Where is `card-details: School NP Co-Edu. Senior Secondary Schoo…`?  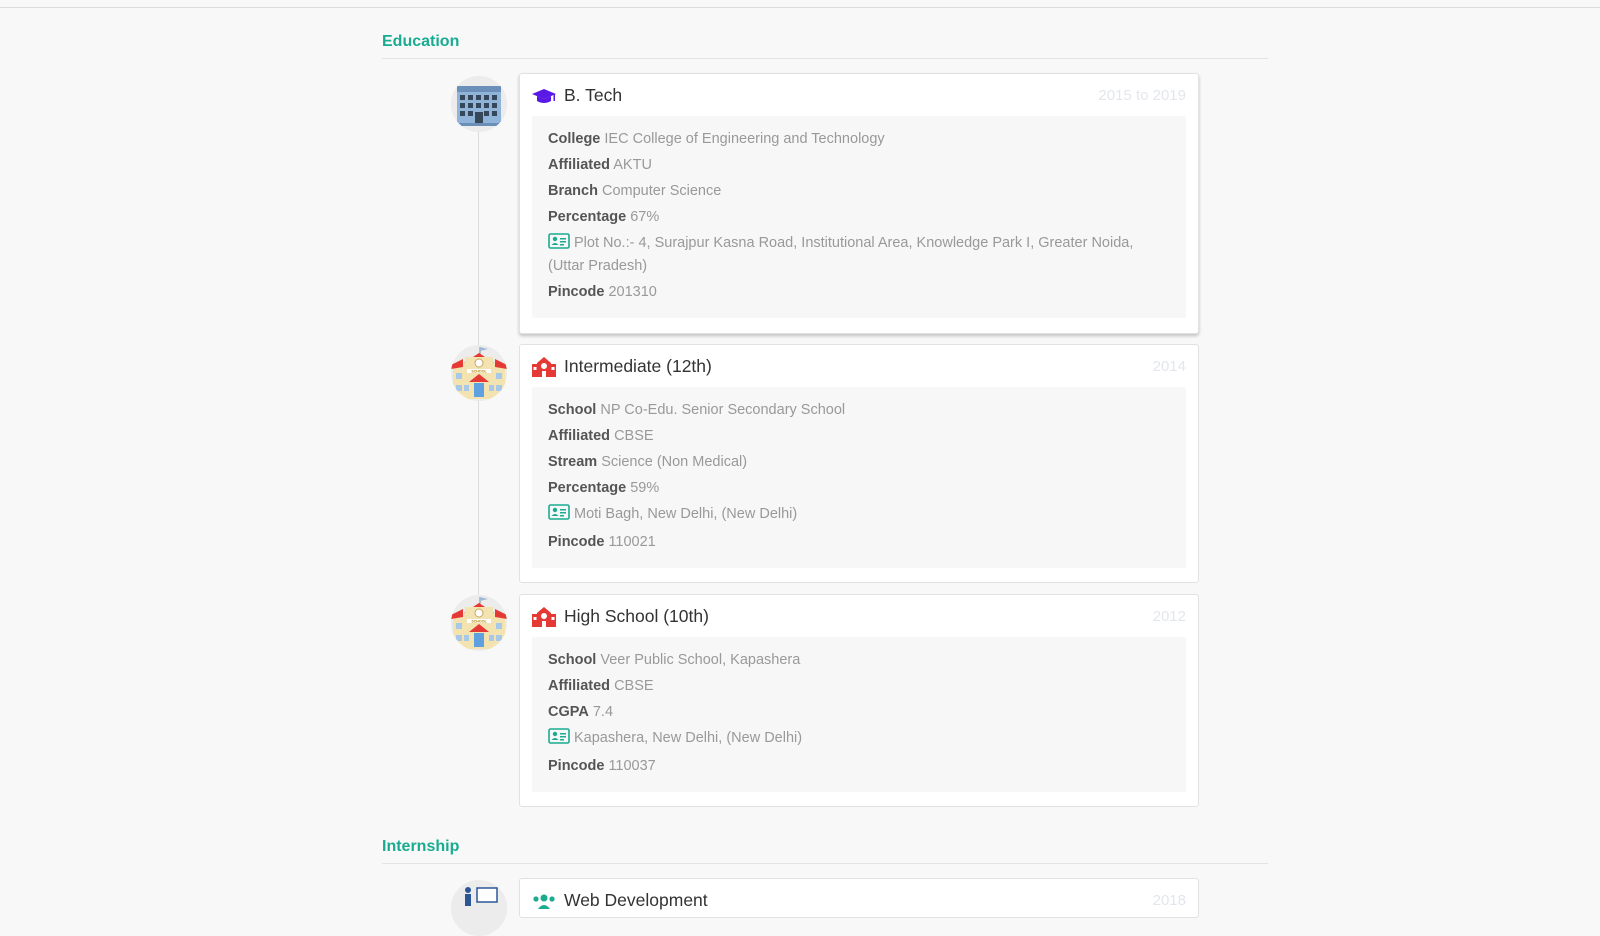
card-details: School NP Co-Edu. Senior Secondary Schoo… is located at coordinates (859, 477).